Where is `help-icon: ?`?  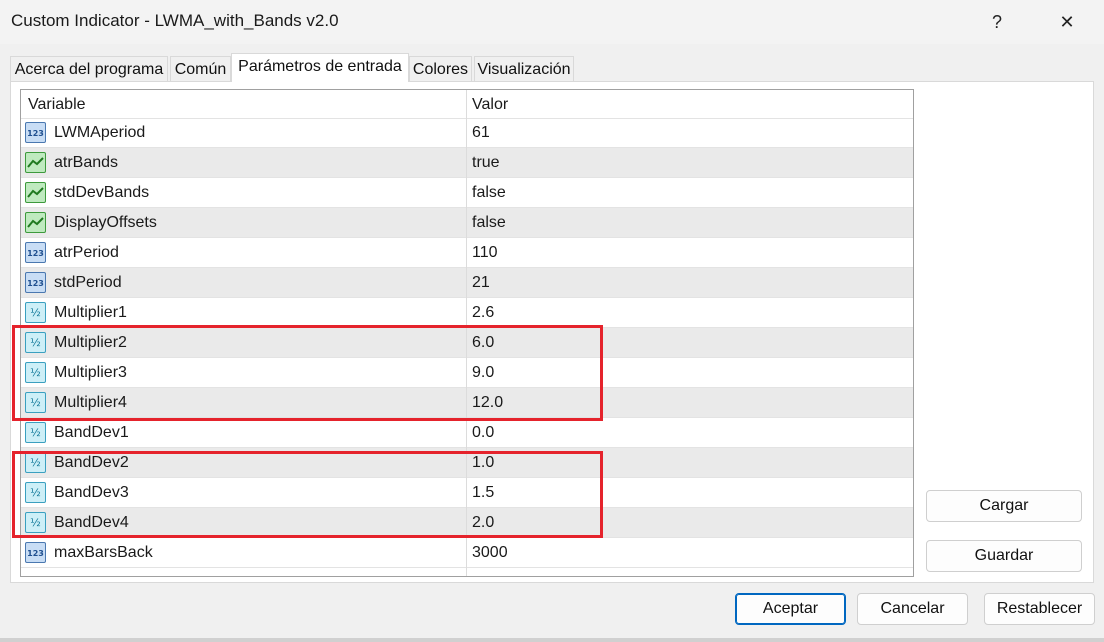
help-icon: ? is located at coordinates (997, 22).